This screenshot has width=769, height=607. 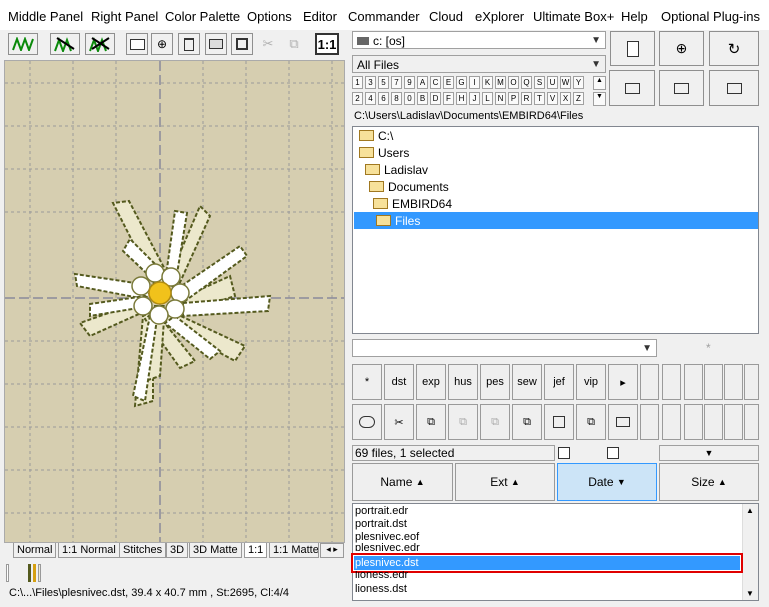 What do you see at coordinates (623, 382) in the screenshot?
I see `ext-more-button: ▸` at bounding box center [623, 382].